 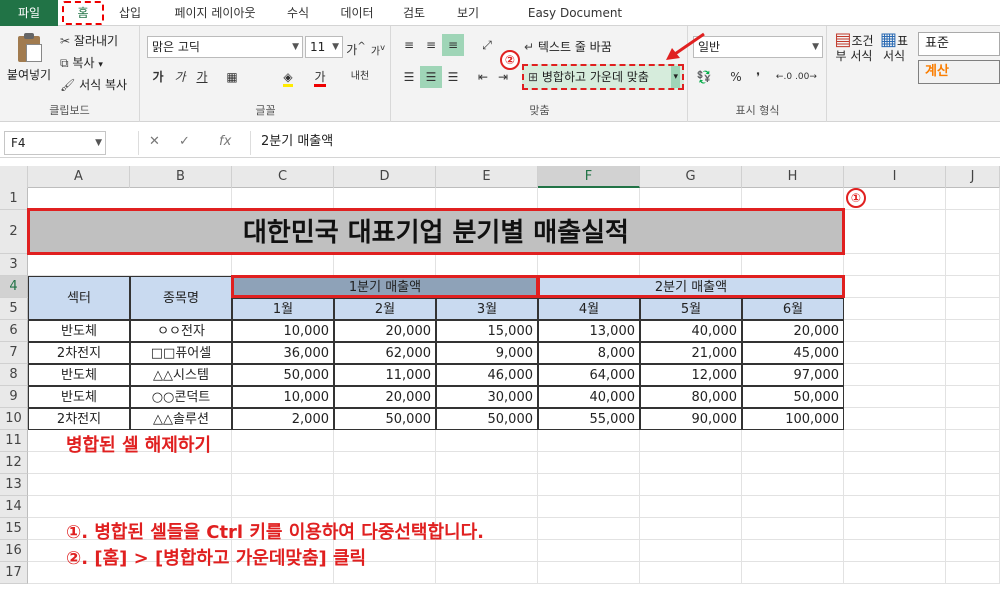 I want to click on currency-icon: 💱, so click(x=704, y=77).